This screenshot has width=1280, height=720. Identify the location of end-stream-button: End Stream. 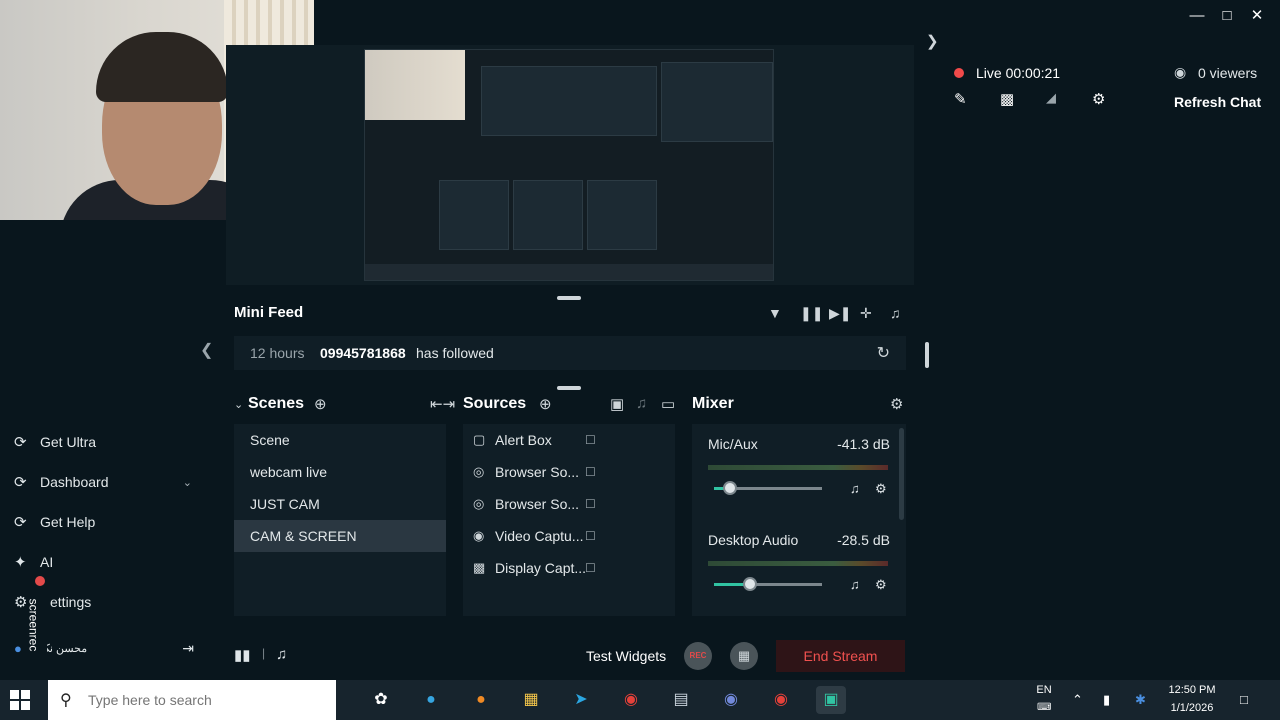
(840, 656).